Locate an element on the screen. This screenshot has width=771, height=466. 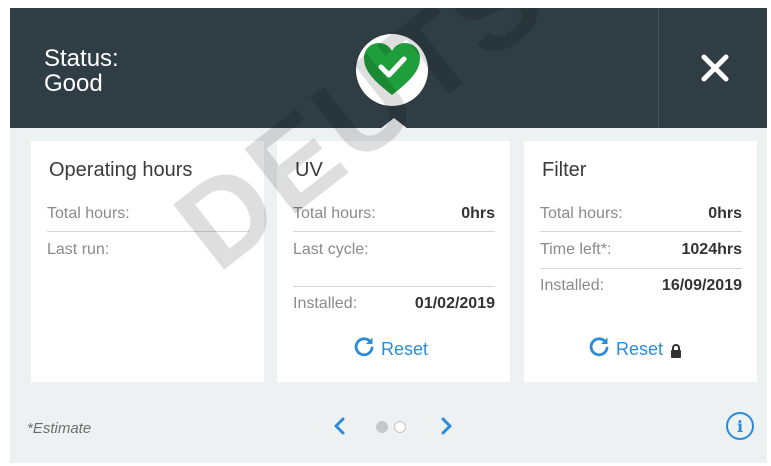
next-page-button is located at coordinates (446, 426).